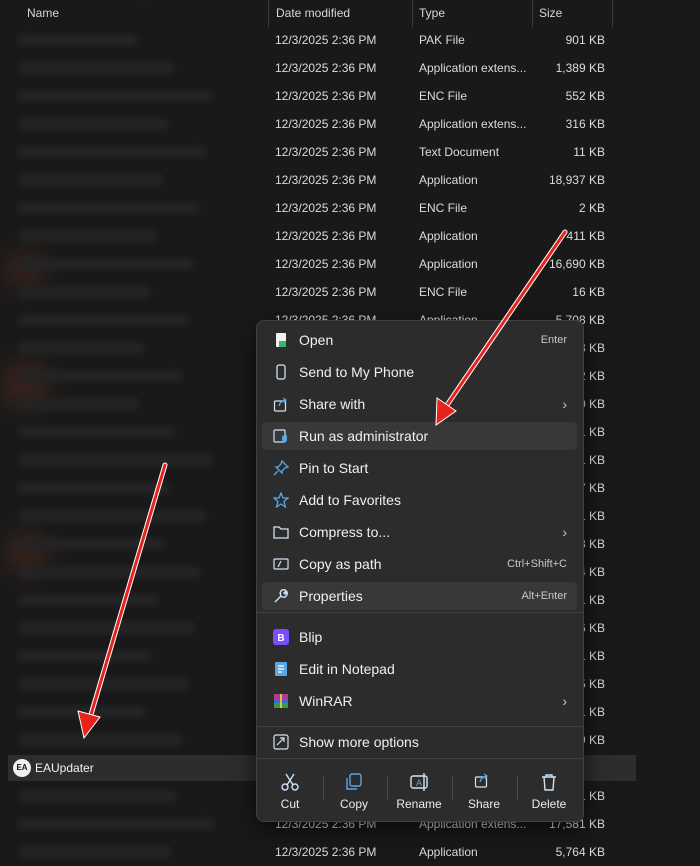 The image size is (700, 866). I want to click on menu-item-run-as-administrator: Run as administrator, so click(419, 436).